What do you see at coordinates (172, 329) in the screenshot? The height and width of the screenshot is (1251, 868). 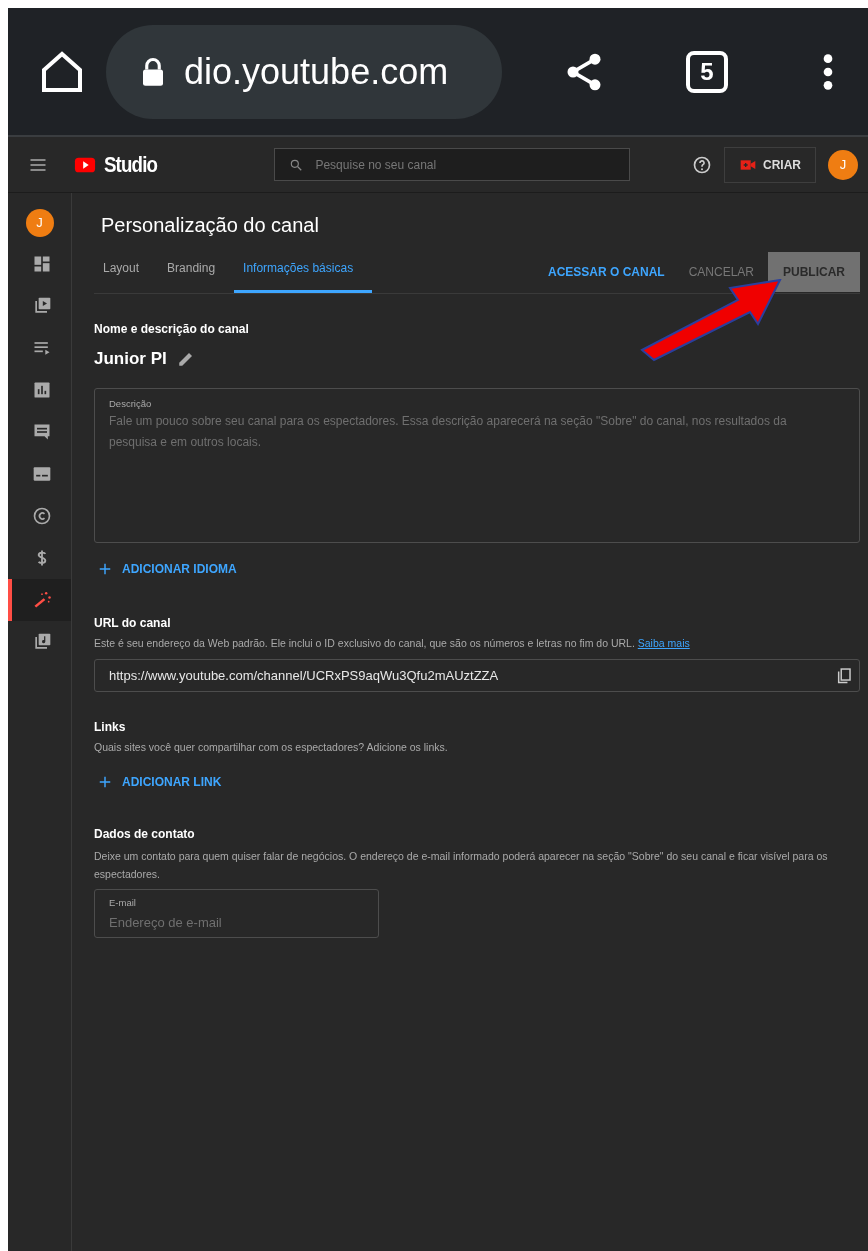 I see `section-heading: Nome e descrição do canal` at bounding box center [172, 329].